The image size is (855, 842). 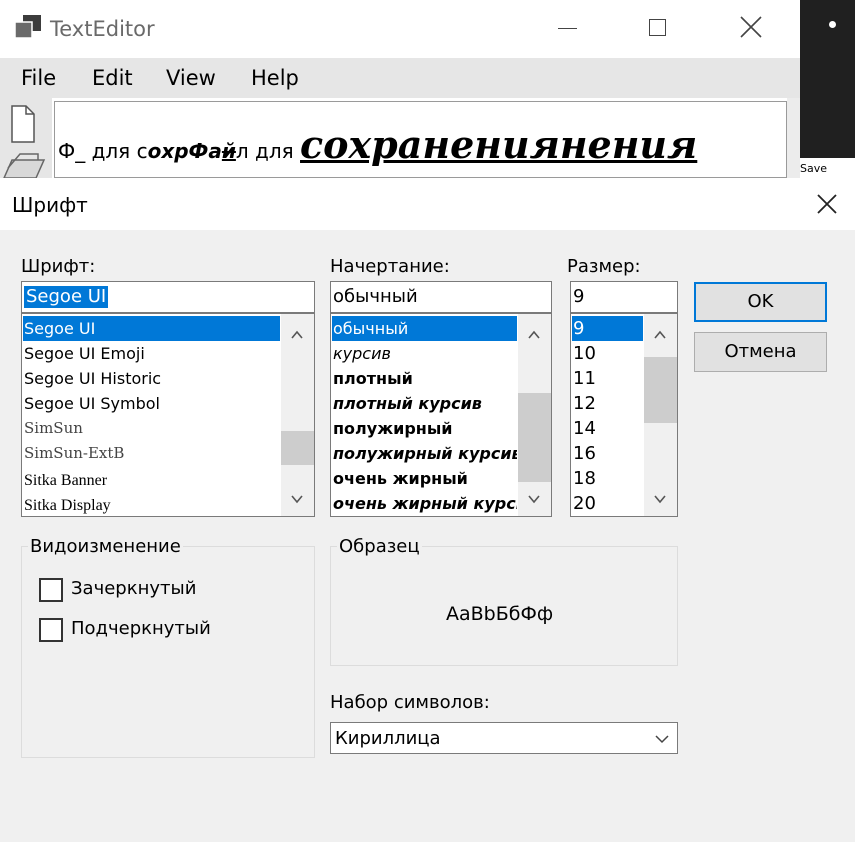 What do you see at coordinates (607, 403) in the screenshot?
I see `size-list-item: 12` at bounding box center [607, 403].